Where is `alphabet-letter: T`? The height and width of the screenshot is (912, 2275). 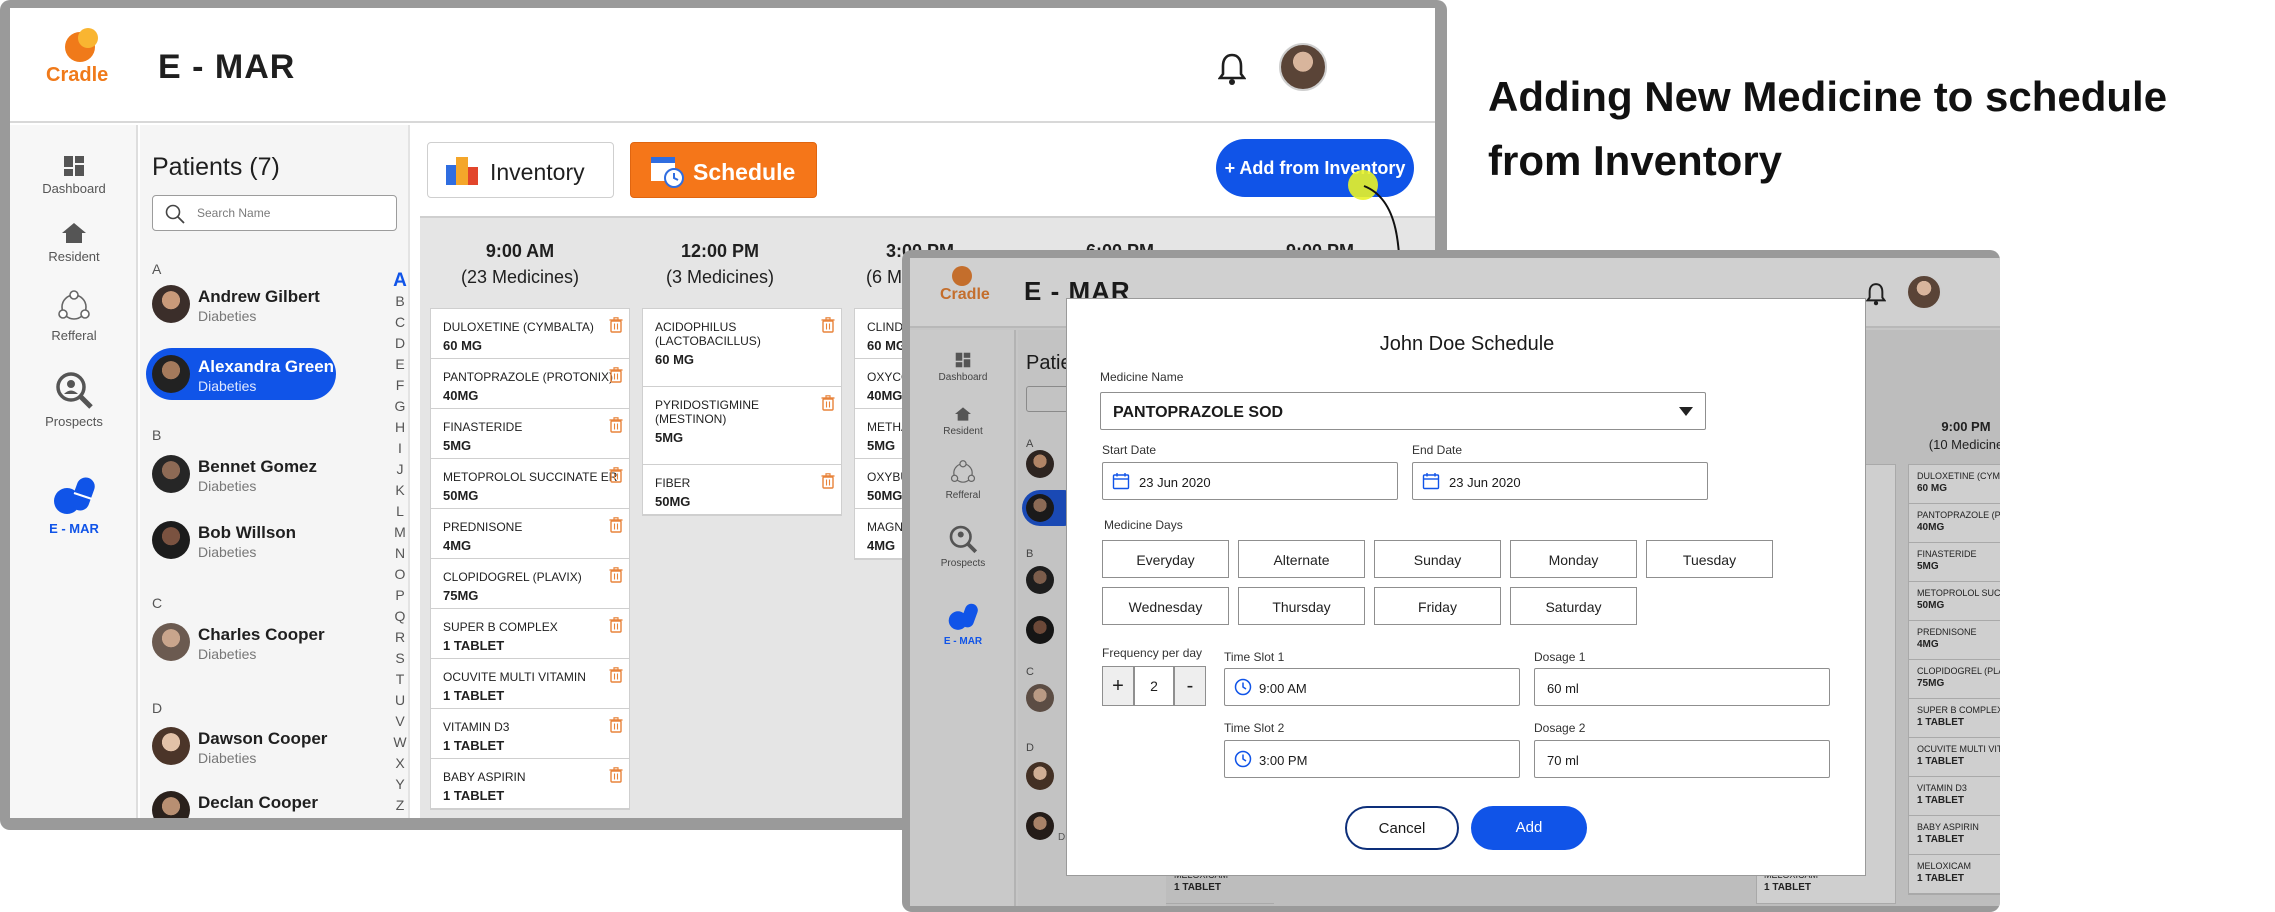
alphabet-letter: T is located at coordinates (400, 679).